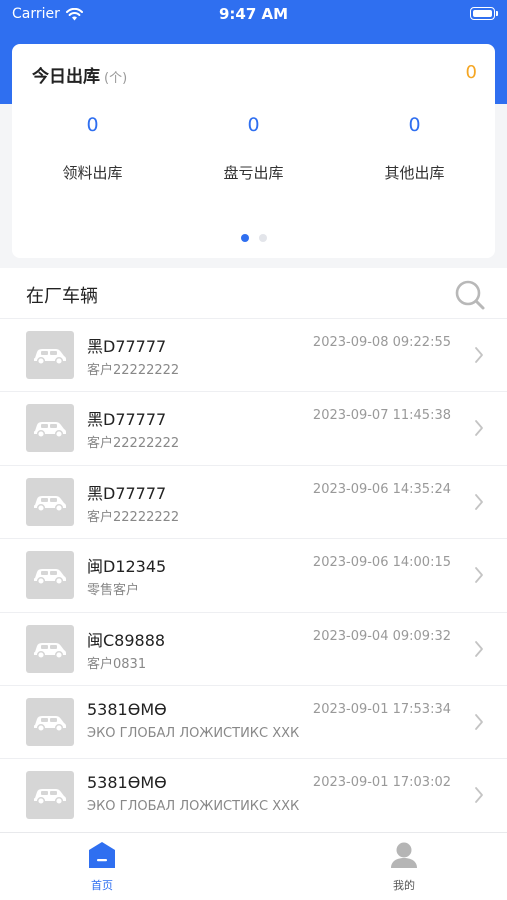 The width and height of the screenshot is (507, 900). Describe the element at coordinates (126, 640) in the screenshot. I see `vehicle-plate: 闽C89888` at that location.